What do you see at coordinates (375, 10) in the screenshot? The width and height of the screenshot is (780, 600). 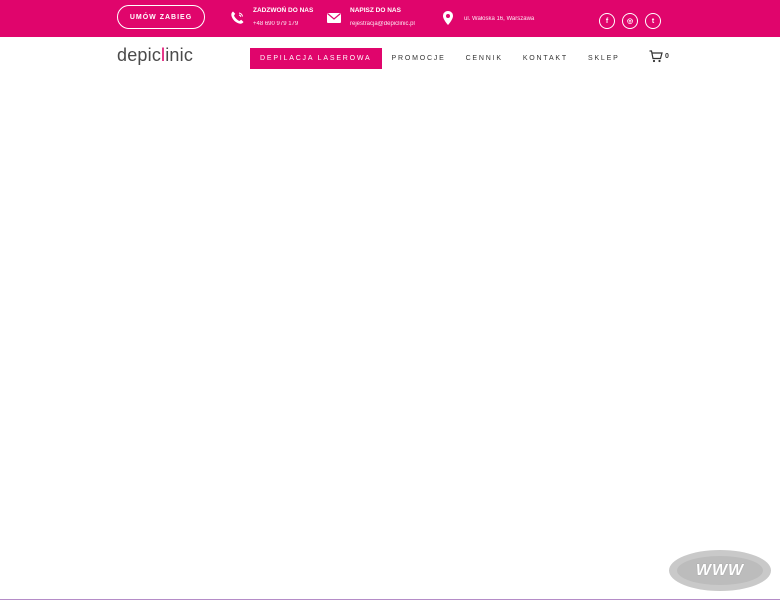 I see `email-title: NAPISZ DO NAS` at bounding box center [375, 10].